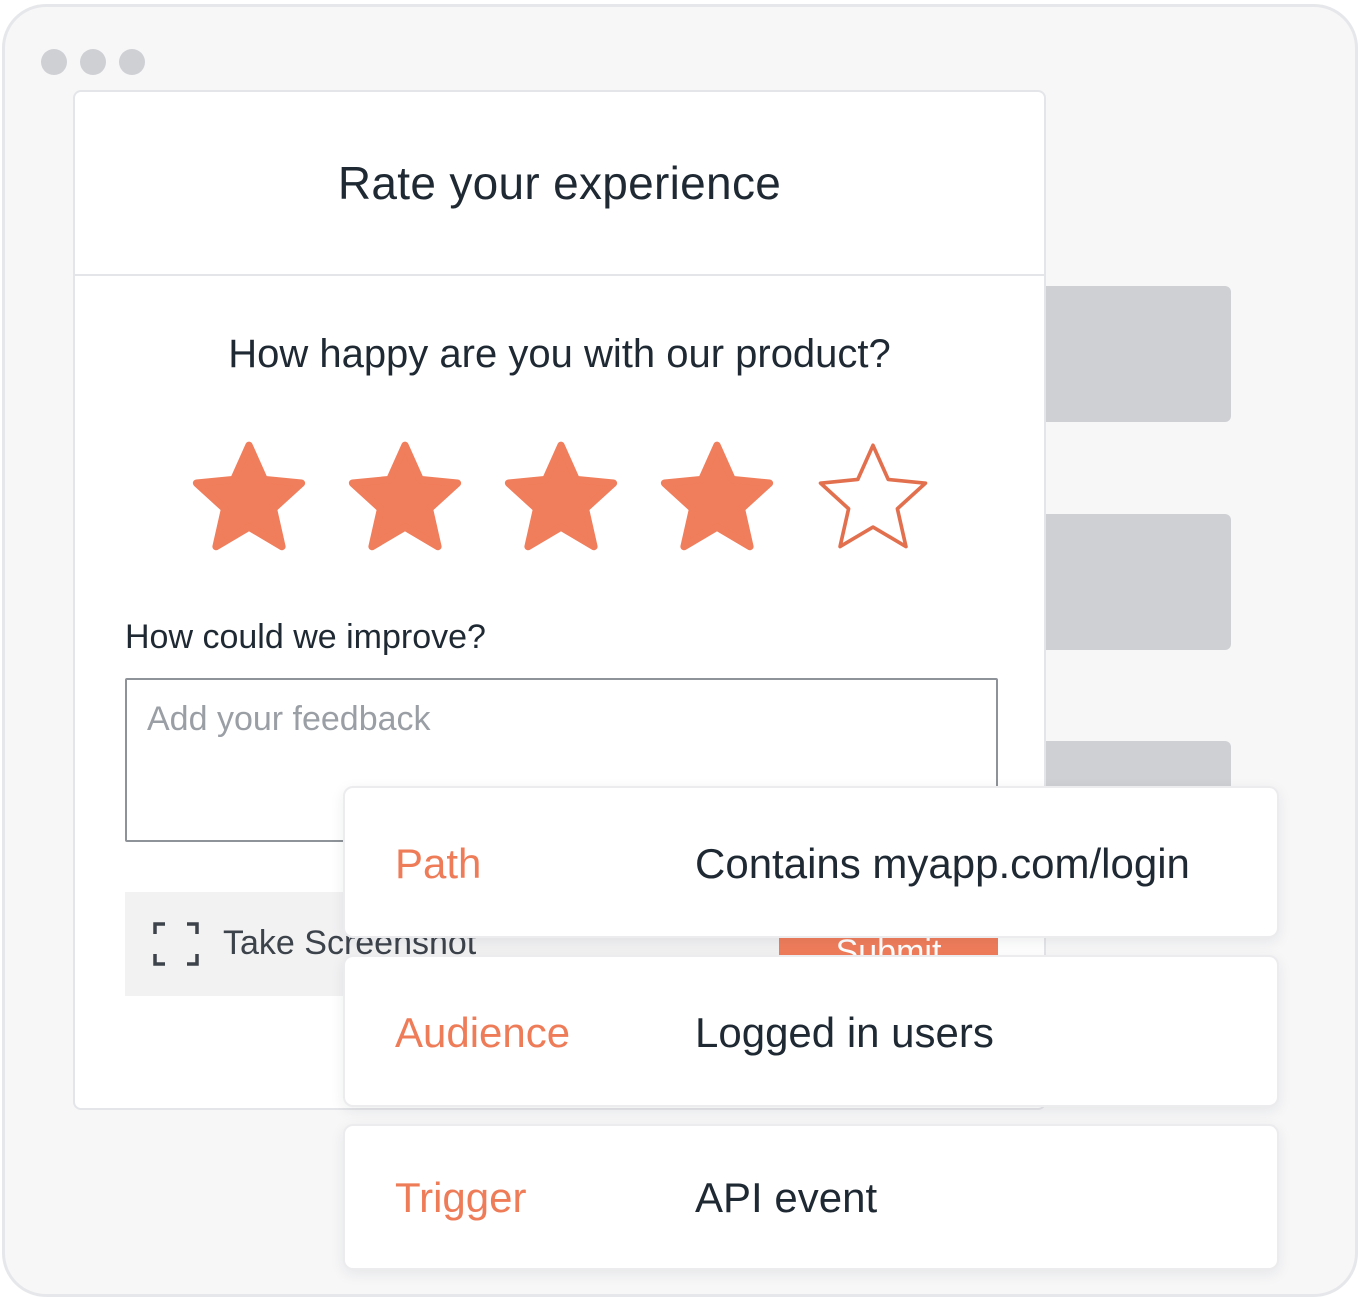 Image resolution: width=1364 pixels, height=1303 pixels. What do you see at coordinates (438, 863) in the screenshot?
I see `targeting-key: Path` at bounding box center [438, 863].